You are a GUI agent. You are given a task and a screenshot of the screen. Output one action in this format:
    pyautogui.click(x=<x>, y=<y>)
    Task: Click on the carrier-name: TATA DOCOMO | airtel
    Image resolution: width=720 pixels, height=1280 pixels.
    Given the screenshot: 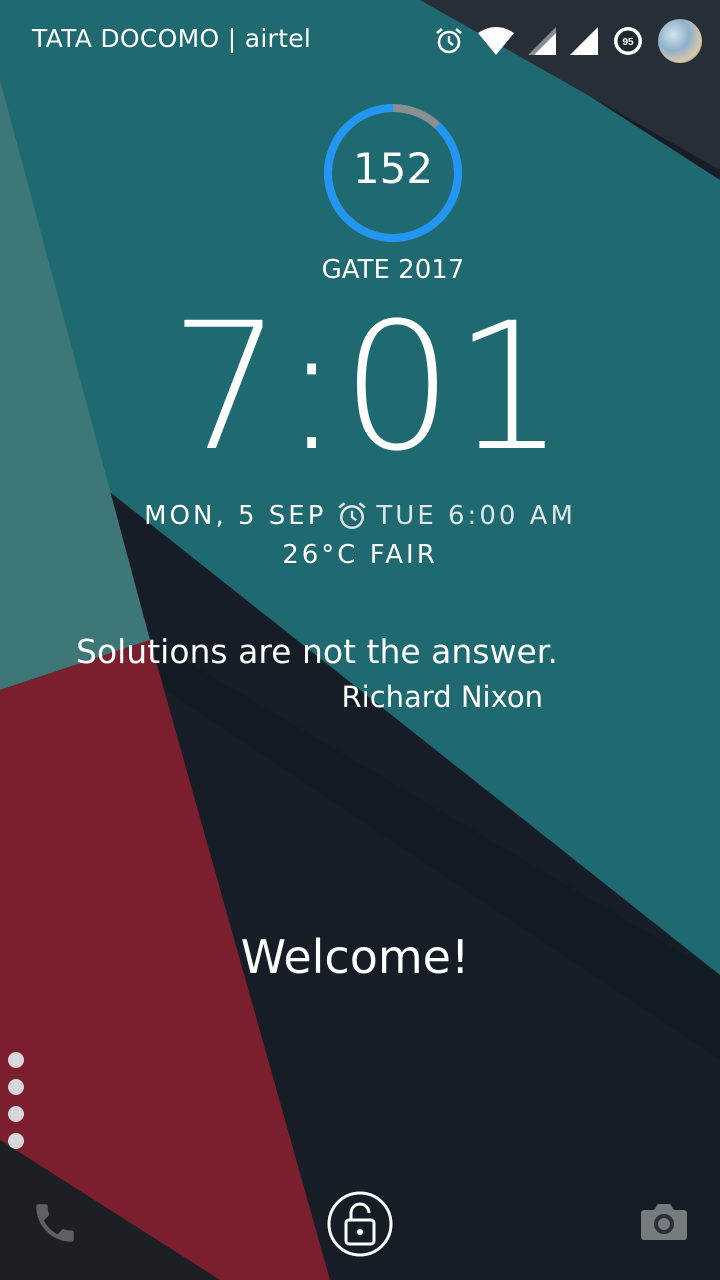 What is the action you would take?
    pyautogui.click(x=172, y=38)
    